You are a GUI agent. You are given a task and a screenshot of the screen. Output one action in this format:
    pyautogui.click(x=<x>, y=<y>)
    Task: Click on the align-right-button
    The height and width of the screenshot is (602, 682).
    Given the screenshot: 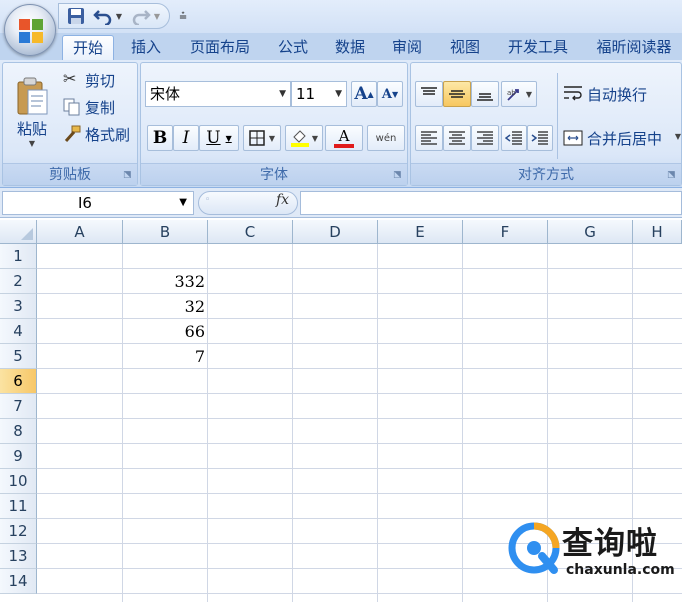 What is the action you would take?
    pyautogui.click(x=485, y=138)
    